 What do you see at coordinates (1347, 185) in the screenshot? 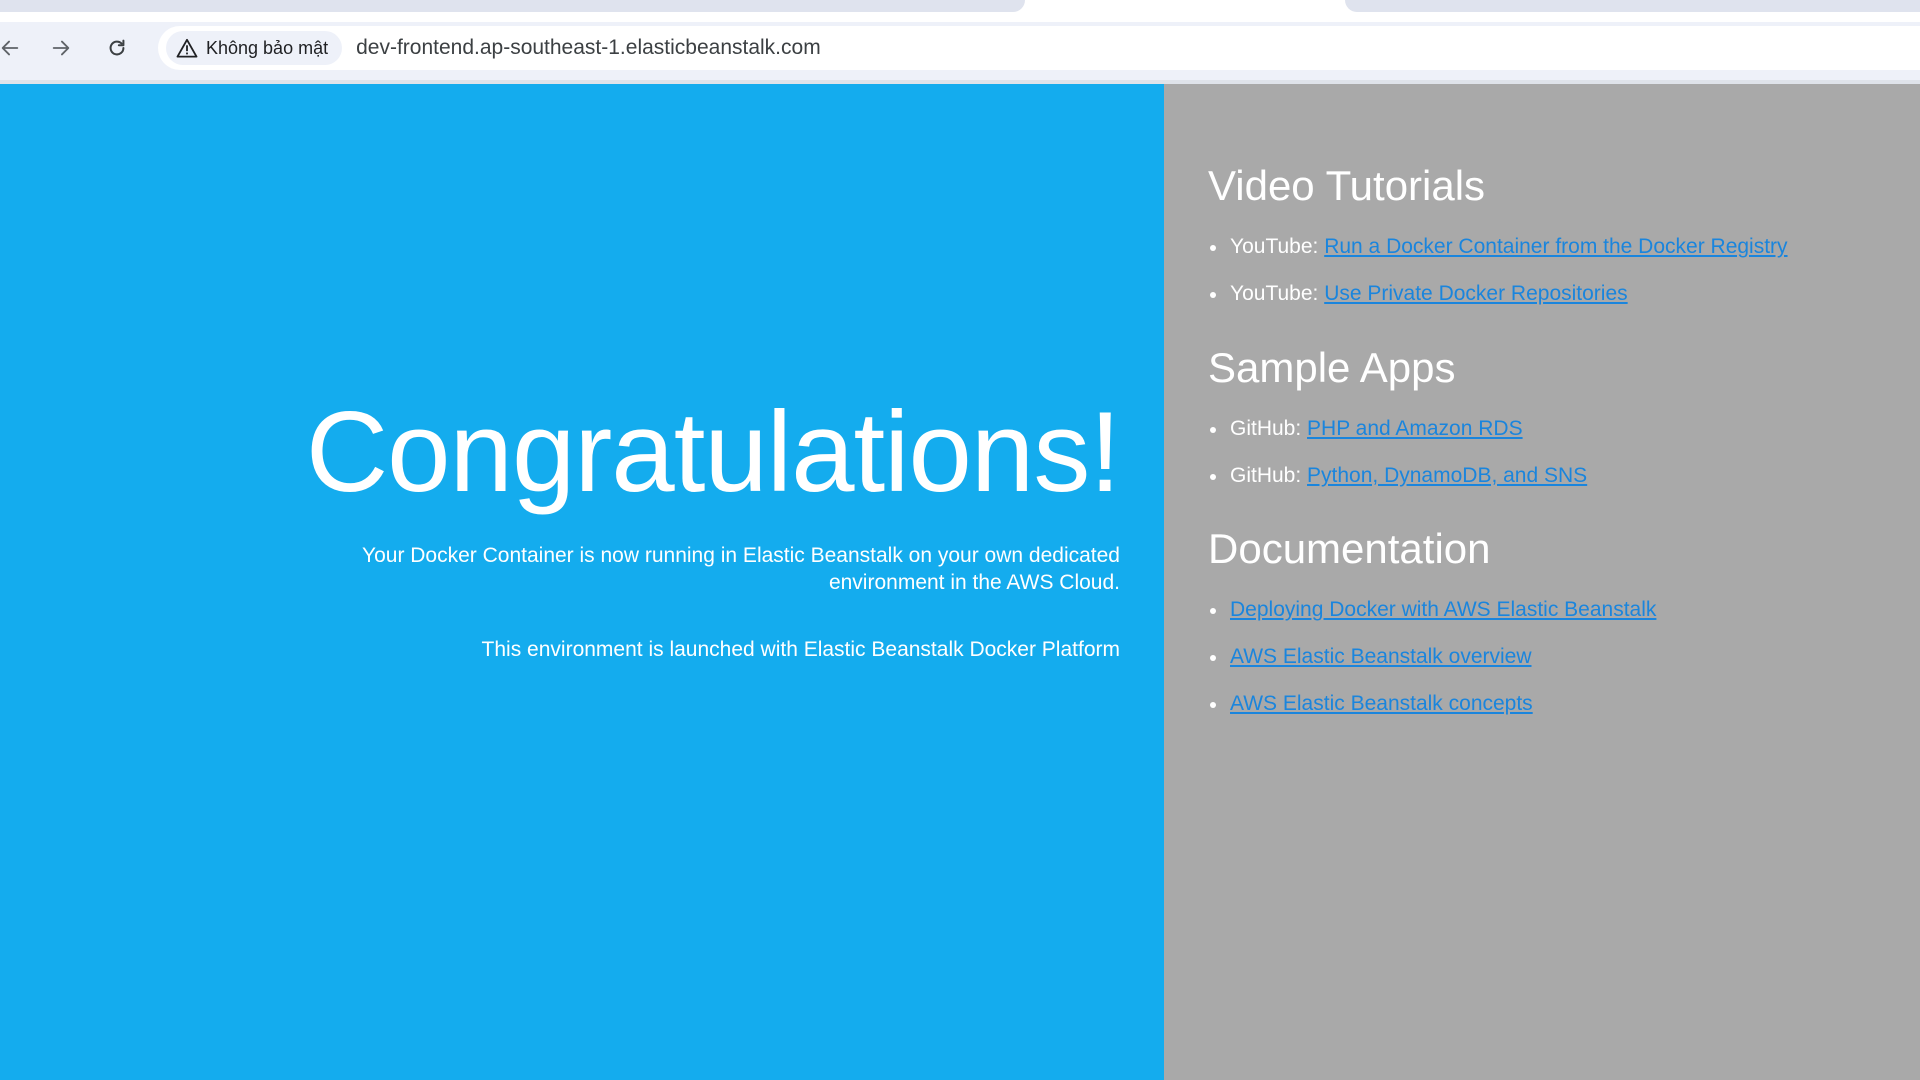
I see `video-tutorials-heading: Video Tutorials` at bounding box center [1347, 185].